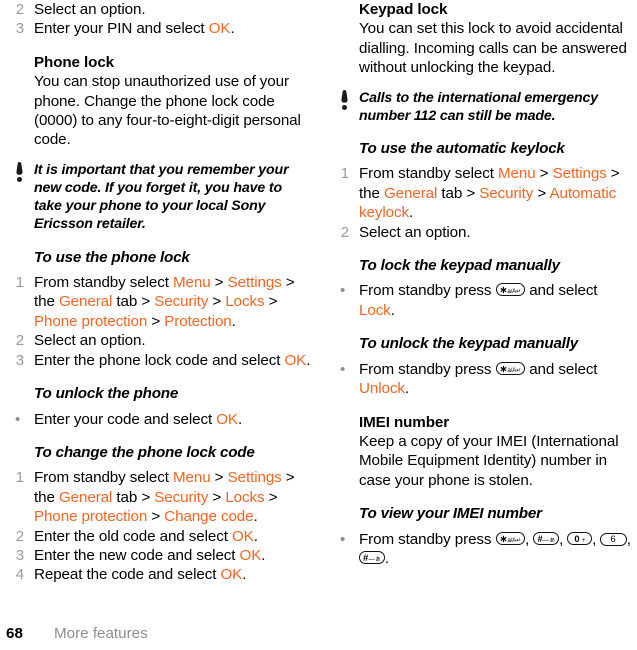  What do you see at coordinates (144, 452) in the screenshot?
I see `procedure-heading-change-code: To change the phone lock code` at bounding box center [144, 452].